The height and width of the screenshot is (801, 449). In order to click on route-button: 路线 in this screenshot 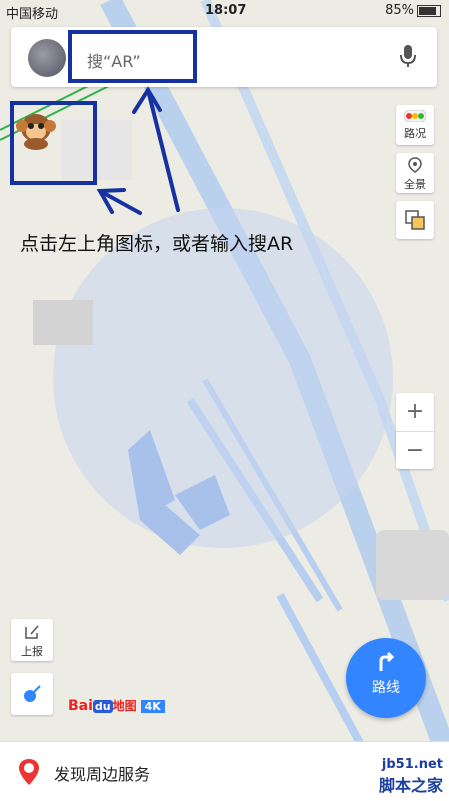, I will do `click(386, 678)`.